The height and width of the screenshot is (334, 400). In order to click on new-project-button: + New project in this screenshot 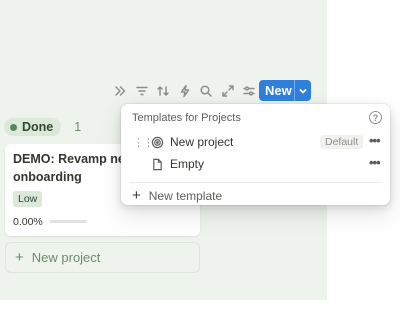, I will do `click(102, 257)`.